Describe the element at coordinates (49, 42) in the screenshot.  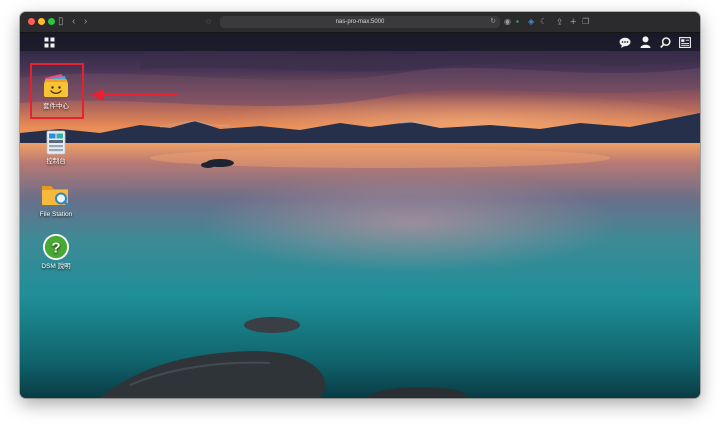
I see `grid-icon` at that location.